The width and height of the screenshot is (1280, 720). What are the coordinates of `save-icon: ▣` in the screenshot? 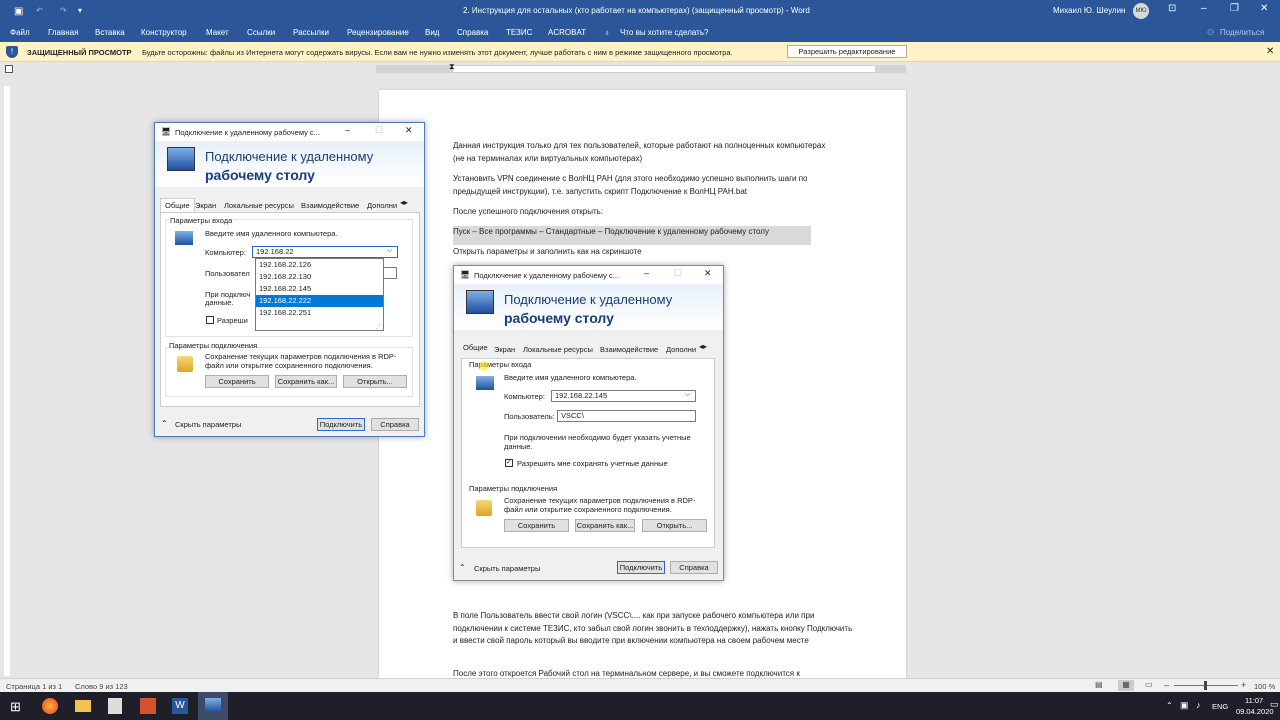 It's located at (18, 11).